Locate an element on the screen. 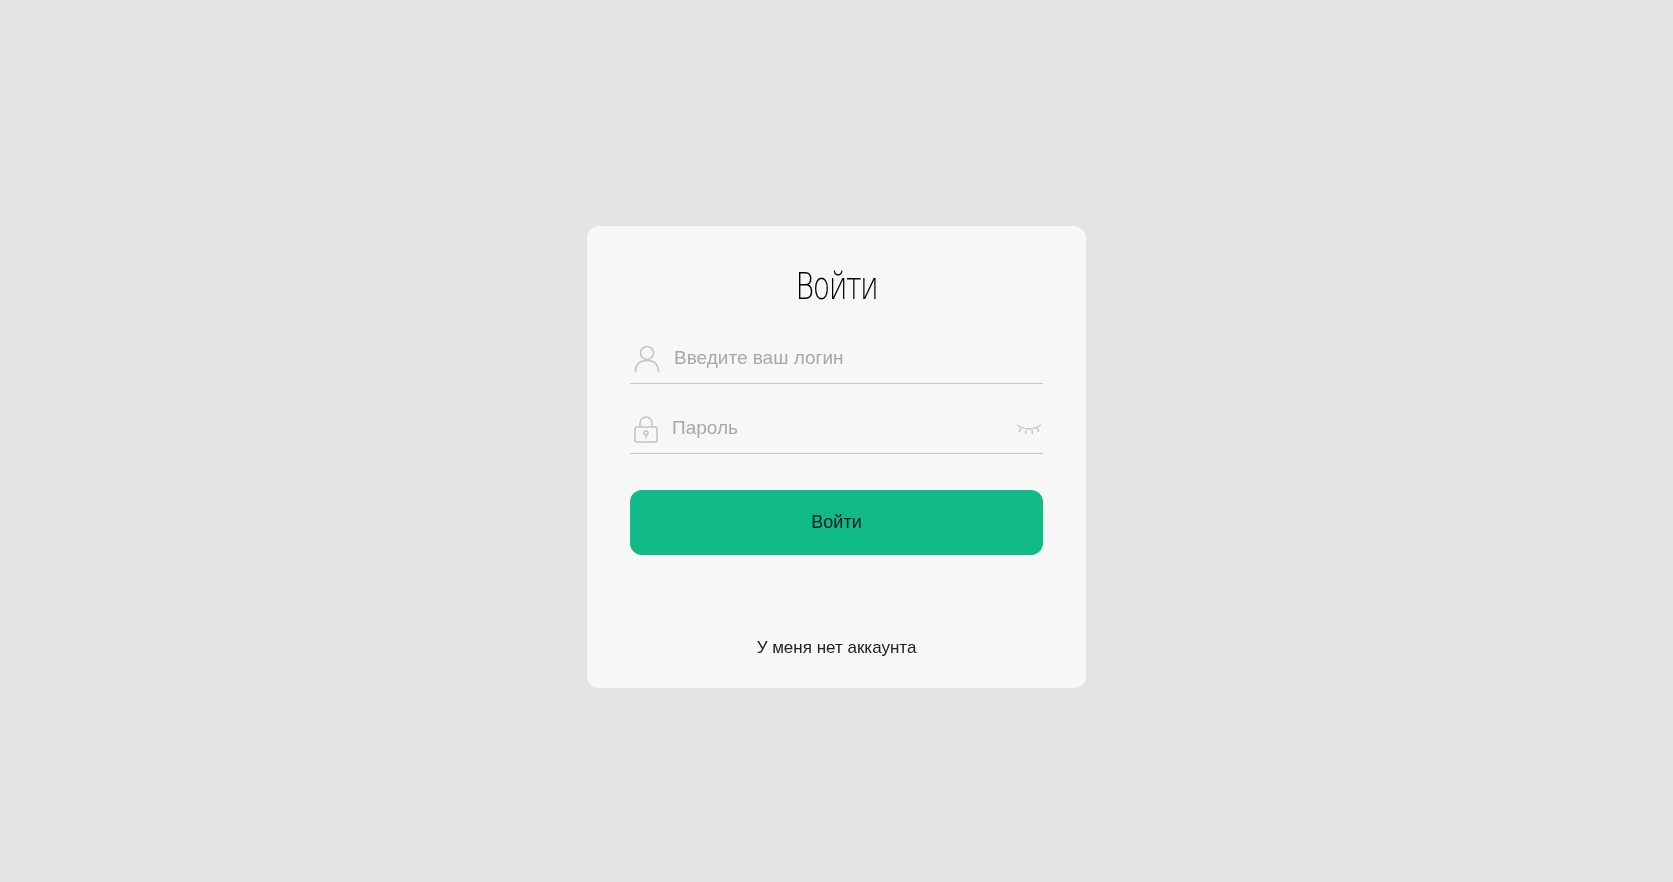 The height and width of the screenshot is (882, 1673). closed-eye-icon is located at coordinates (1029, 428).